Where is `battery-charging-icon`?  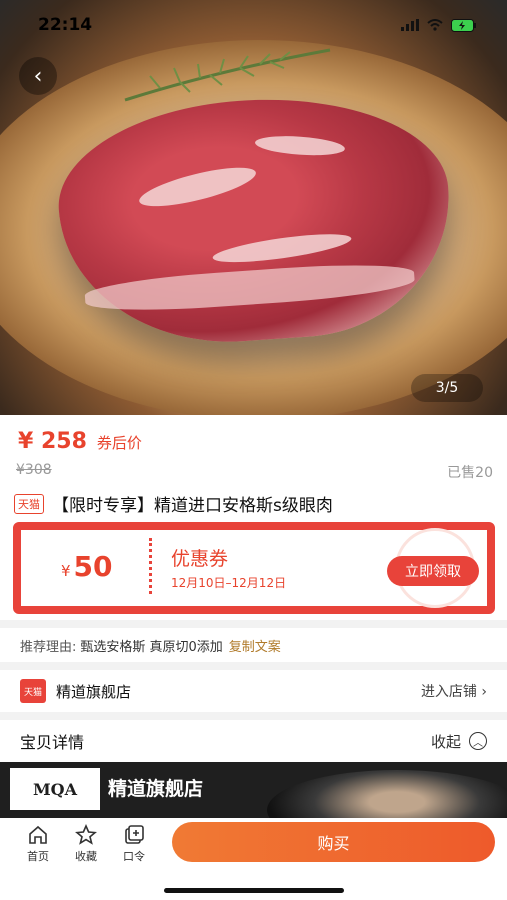 battery-charging-icon is located at coordinates (463, 25).